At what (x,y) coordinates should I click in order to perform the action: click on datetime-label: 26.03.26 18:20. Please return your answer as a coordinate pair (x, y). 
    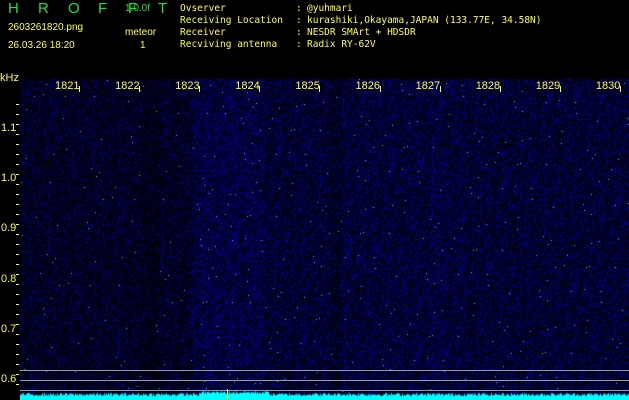
    Looking at the image, I should click on (41, 45).